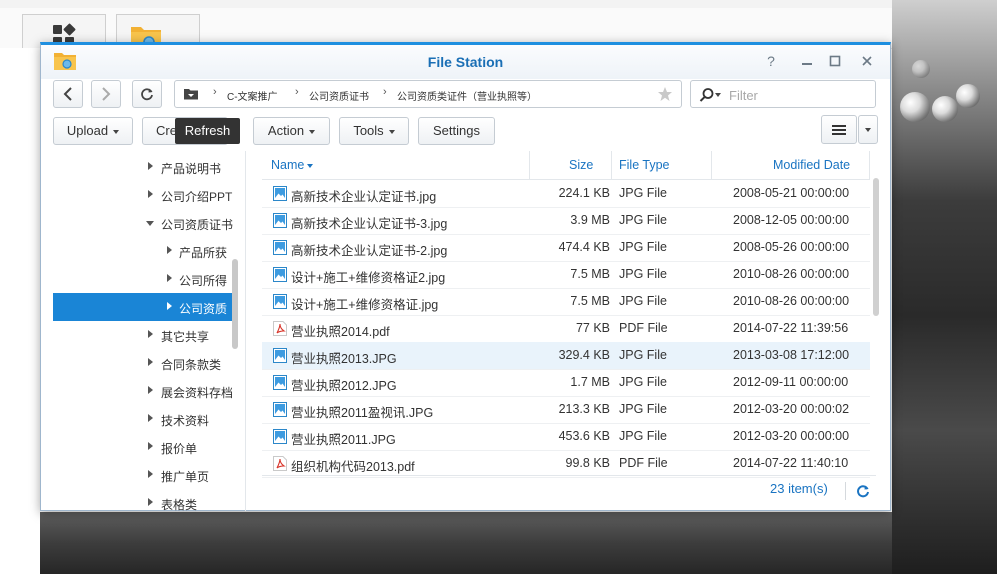 Image resolution: width=997 pixels, height=574 pixels. I want to click on tree-item: 公司介绍PPT, so click(143, 195).